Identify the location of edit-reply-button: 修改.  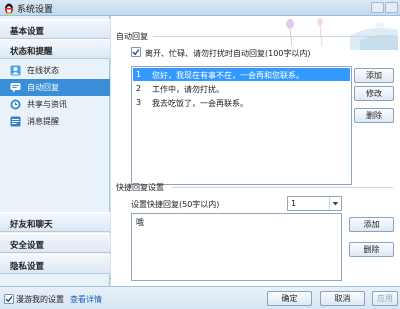
(374, 93).